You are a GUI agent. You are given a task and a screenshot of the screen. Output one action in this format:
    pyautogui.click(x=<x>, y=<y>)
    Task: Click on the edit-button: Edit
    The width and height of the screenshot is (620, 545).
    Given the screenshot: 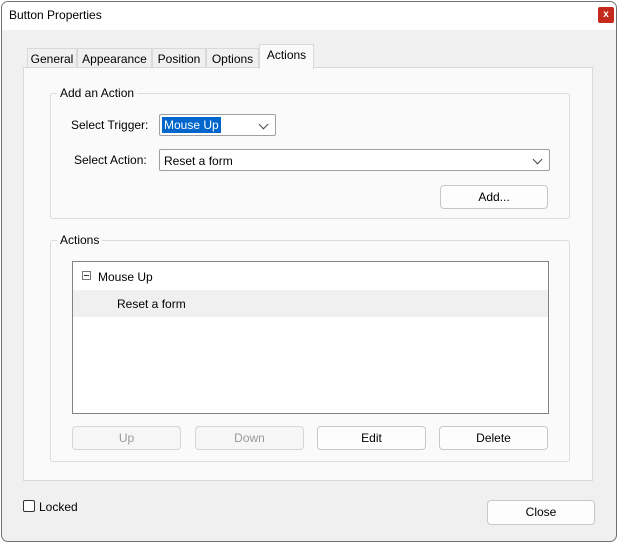 What is the action you would take?
    pyautogui.click(x=371, y=438)
    